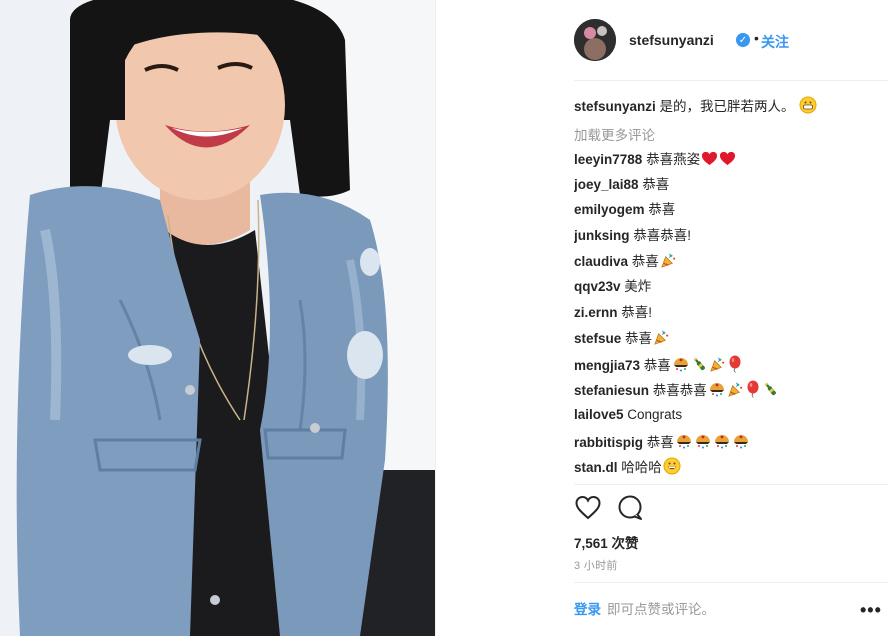 The width and height of the screenshot is (888, 636). I want to click on comment-row: qqv23v 美炸, so click(612, 287).